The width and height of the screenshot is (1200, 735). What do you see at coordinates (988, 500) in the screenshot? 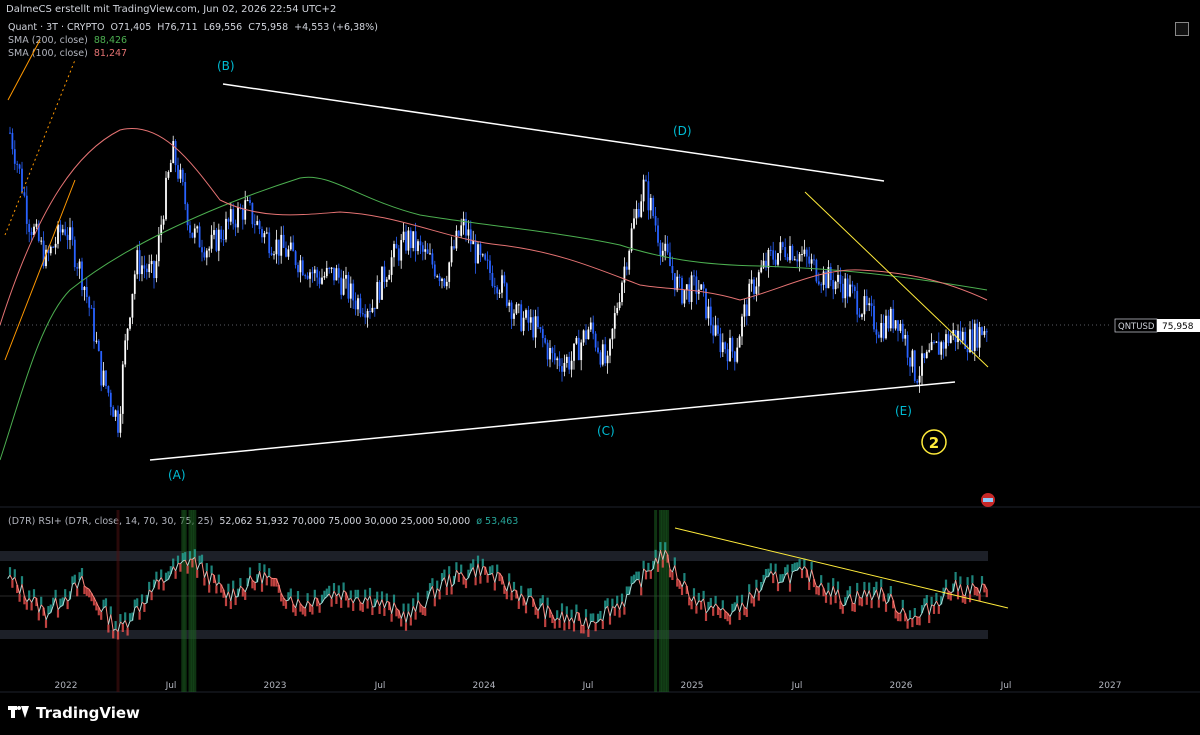
I see `event-flag-inner` at bounding box center [988, 500].